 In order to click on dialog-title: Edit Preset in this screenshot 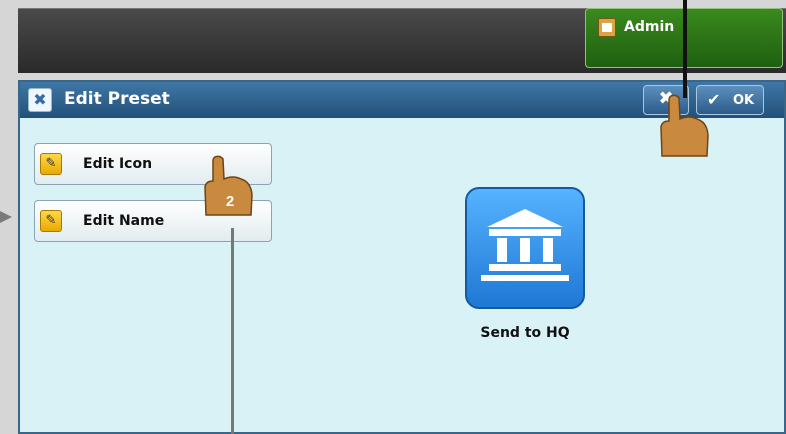, I will do `click(117, 99)`.